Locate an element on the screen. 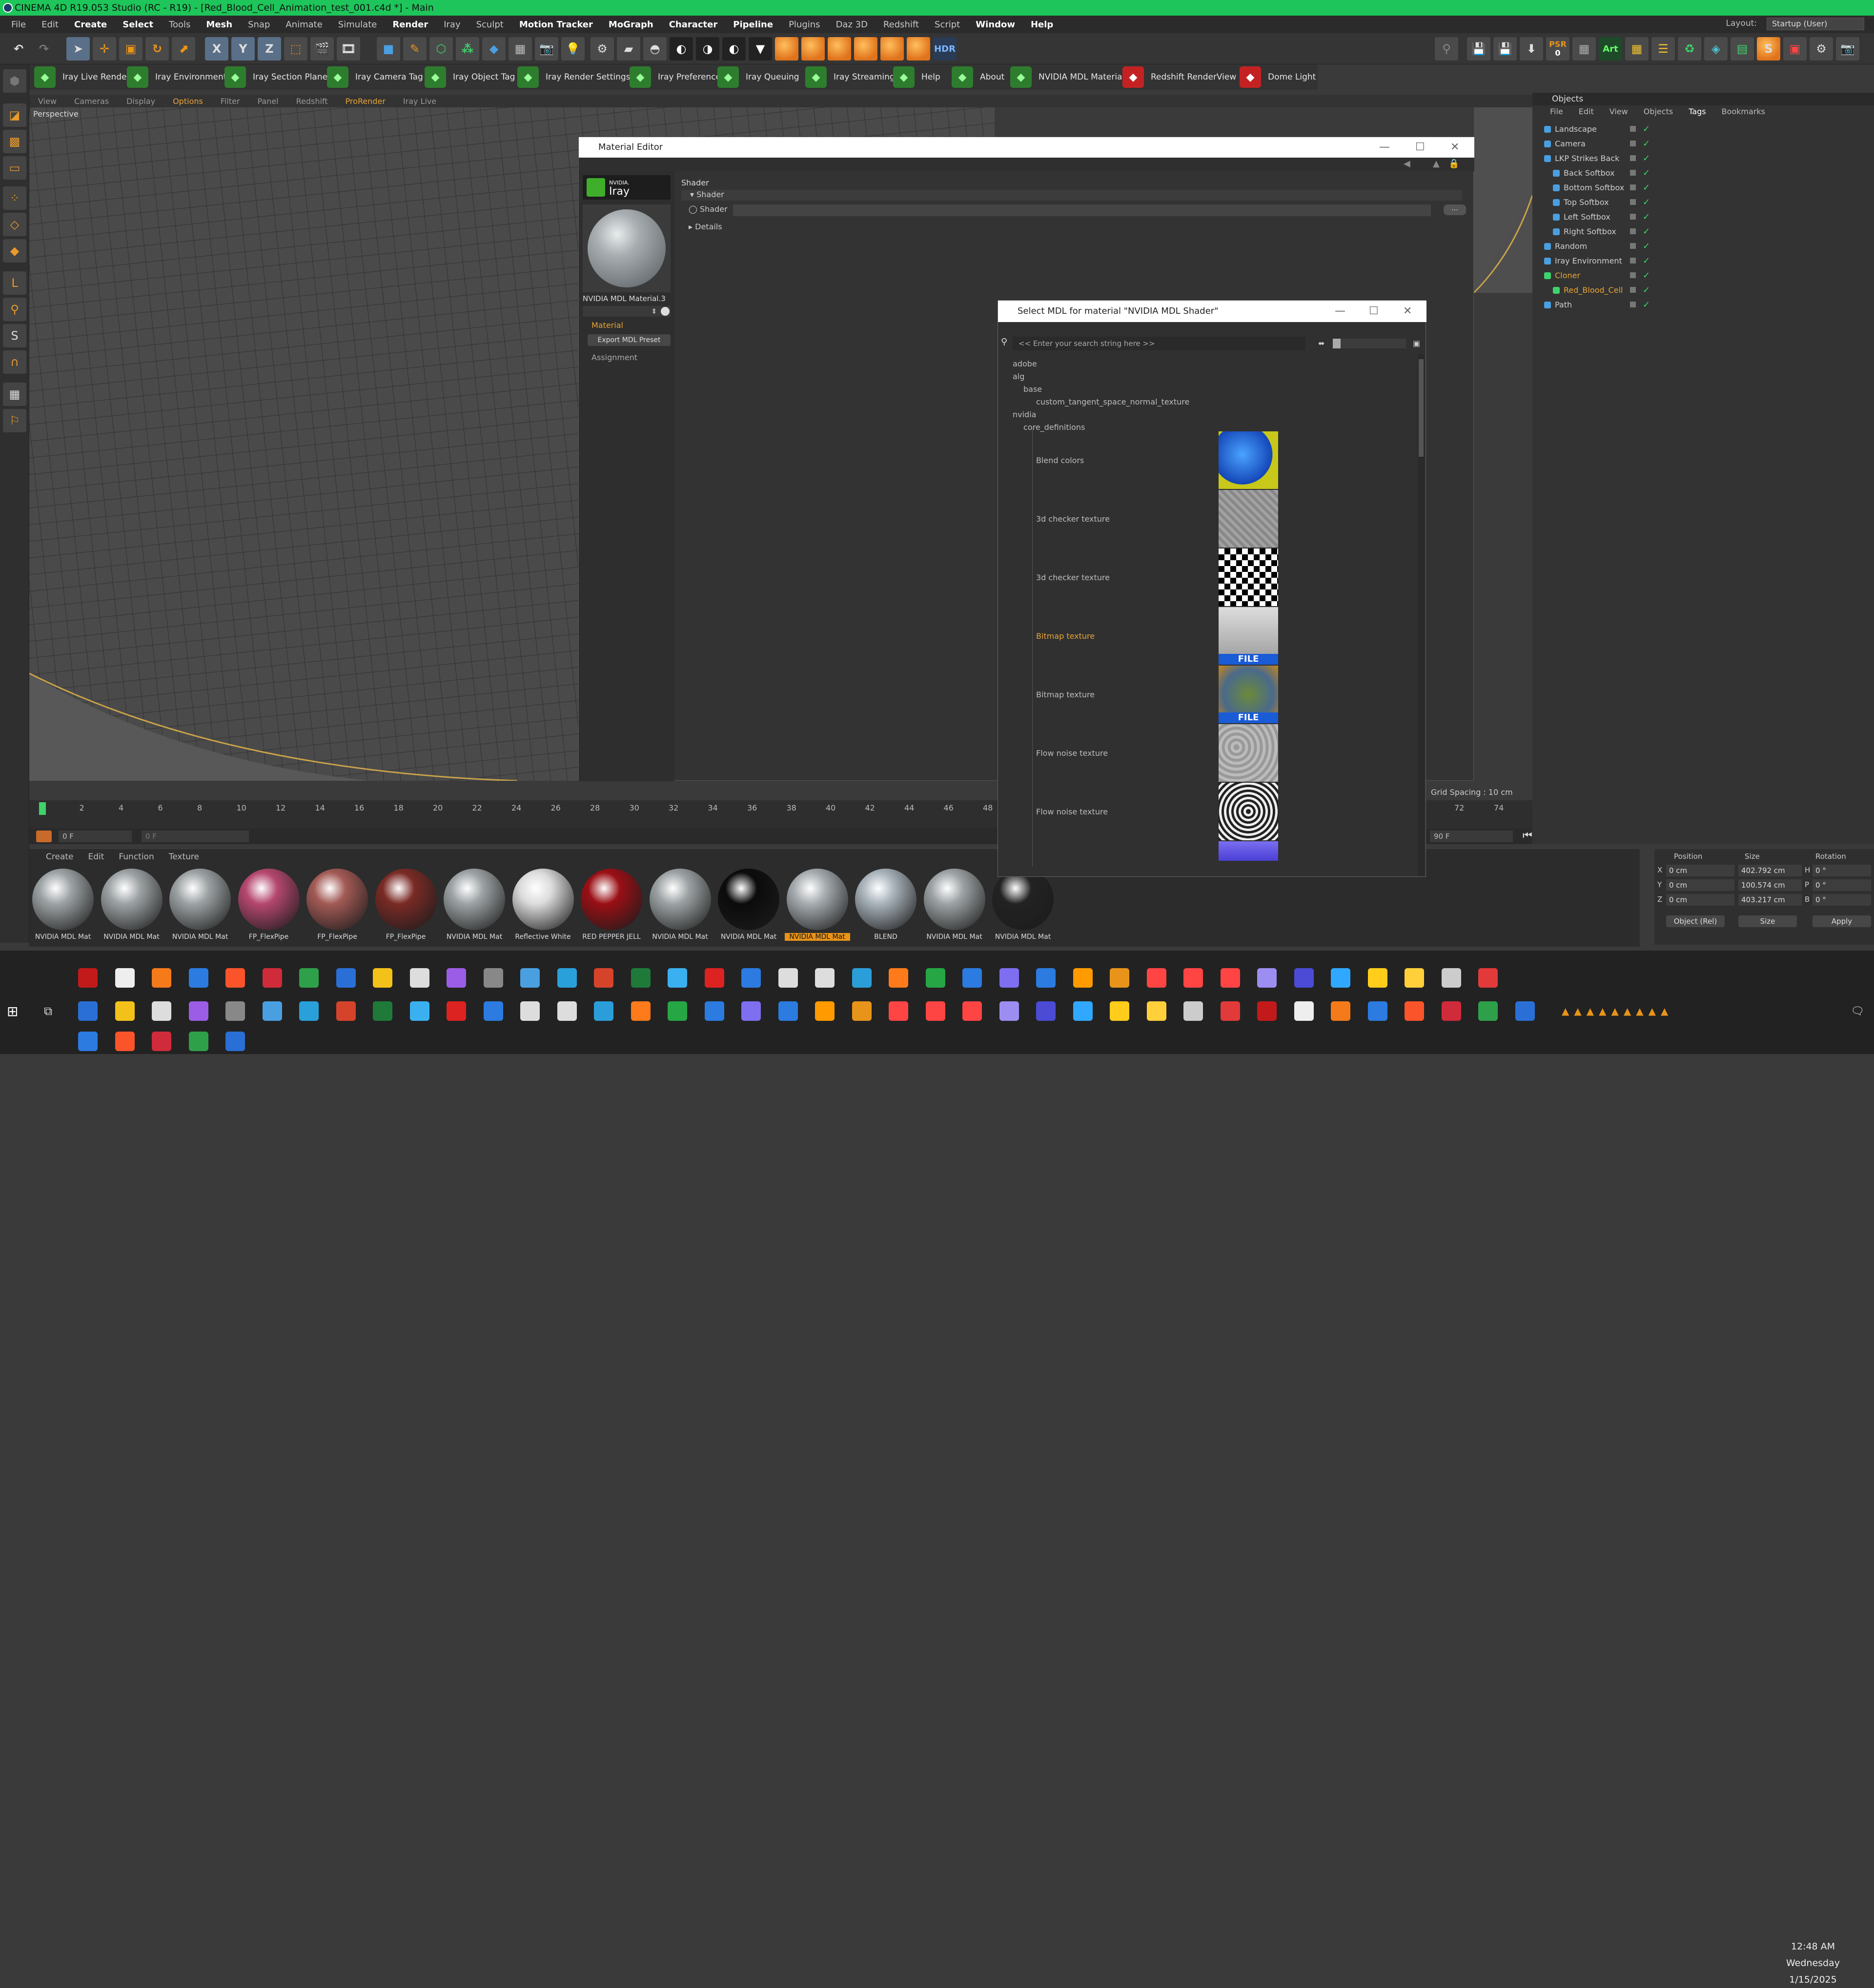 The height and width of the screenshot is (1988, 1874). mdl-tree-item-bitmap-texture: Bitmap texture is located at coordinates (1065, 695).